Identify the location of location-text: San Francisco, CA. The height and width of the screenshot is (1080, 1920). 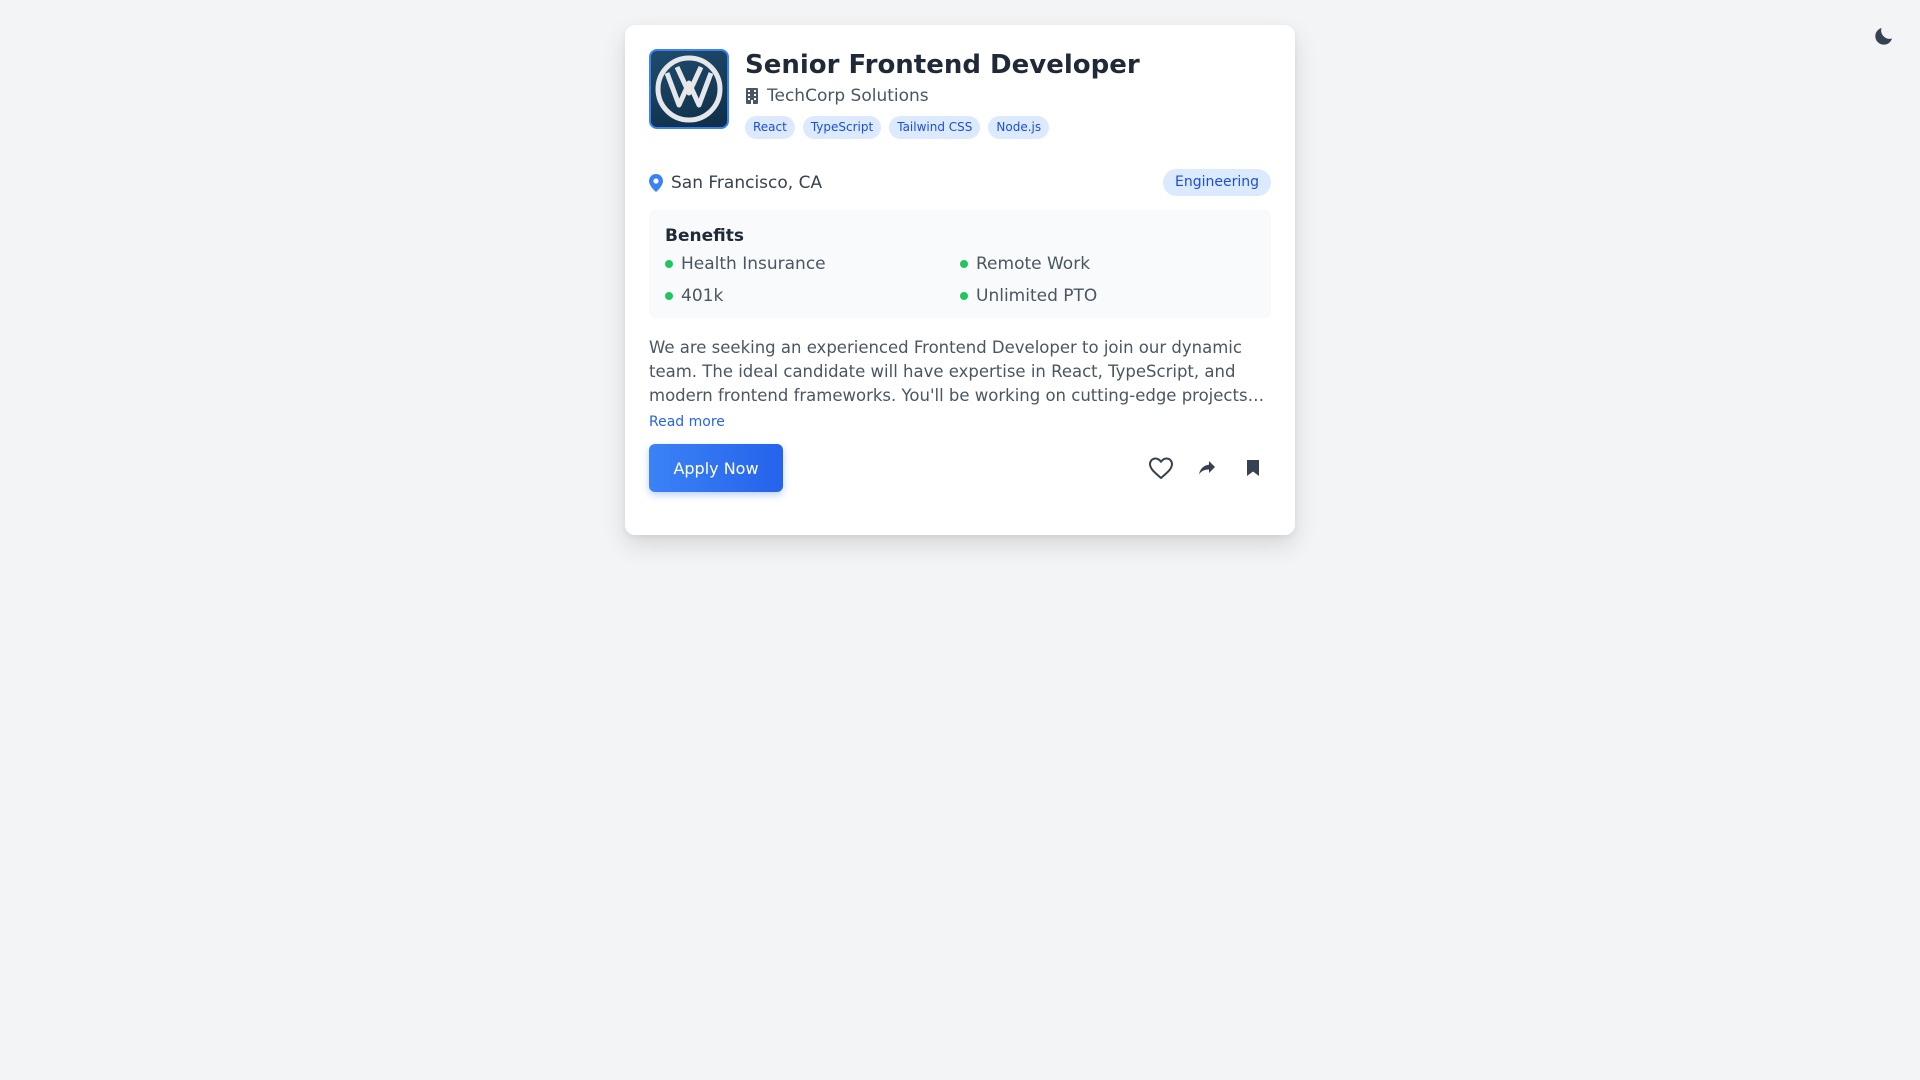
(747, 182).